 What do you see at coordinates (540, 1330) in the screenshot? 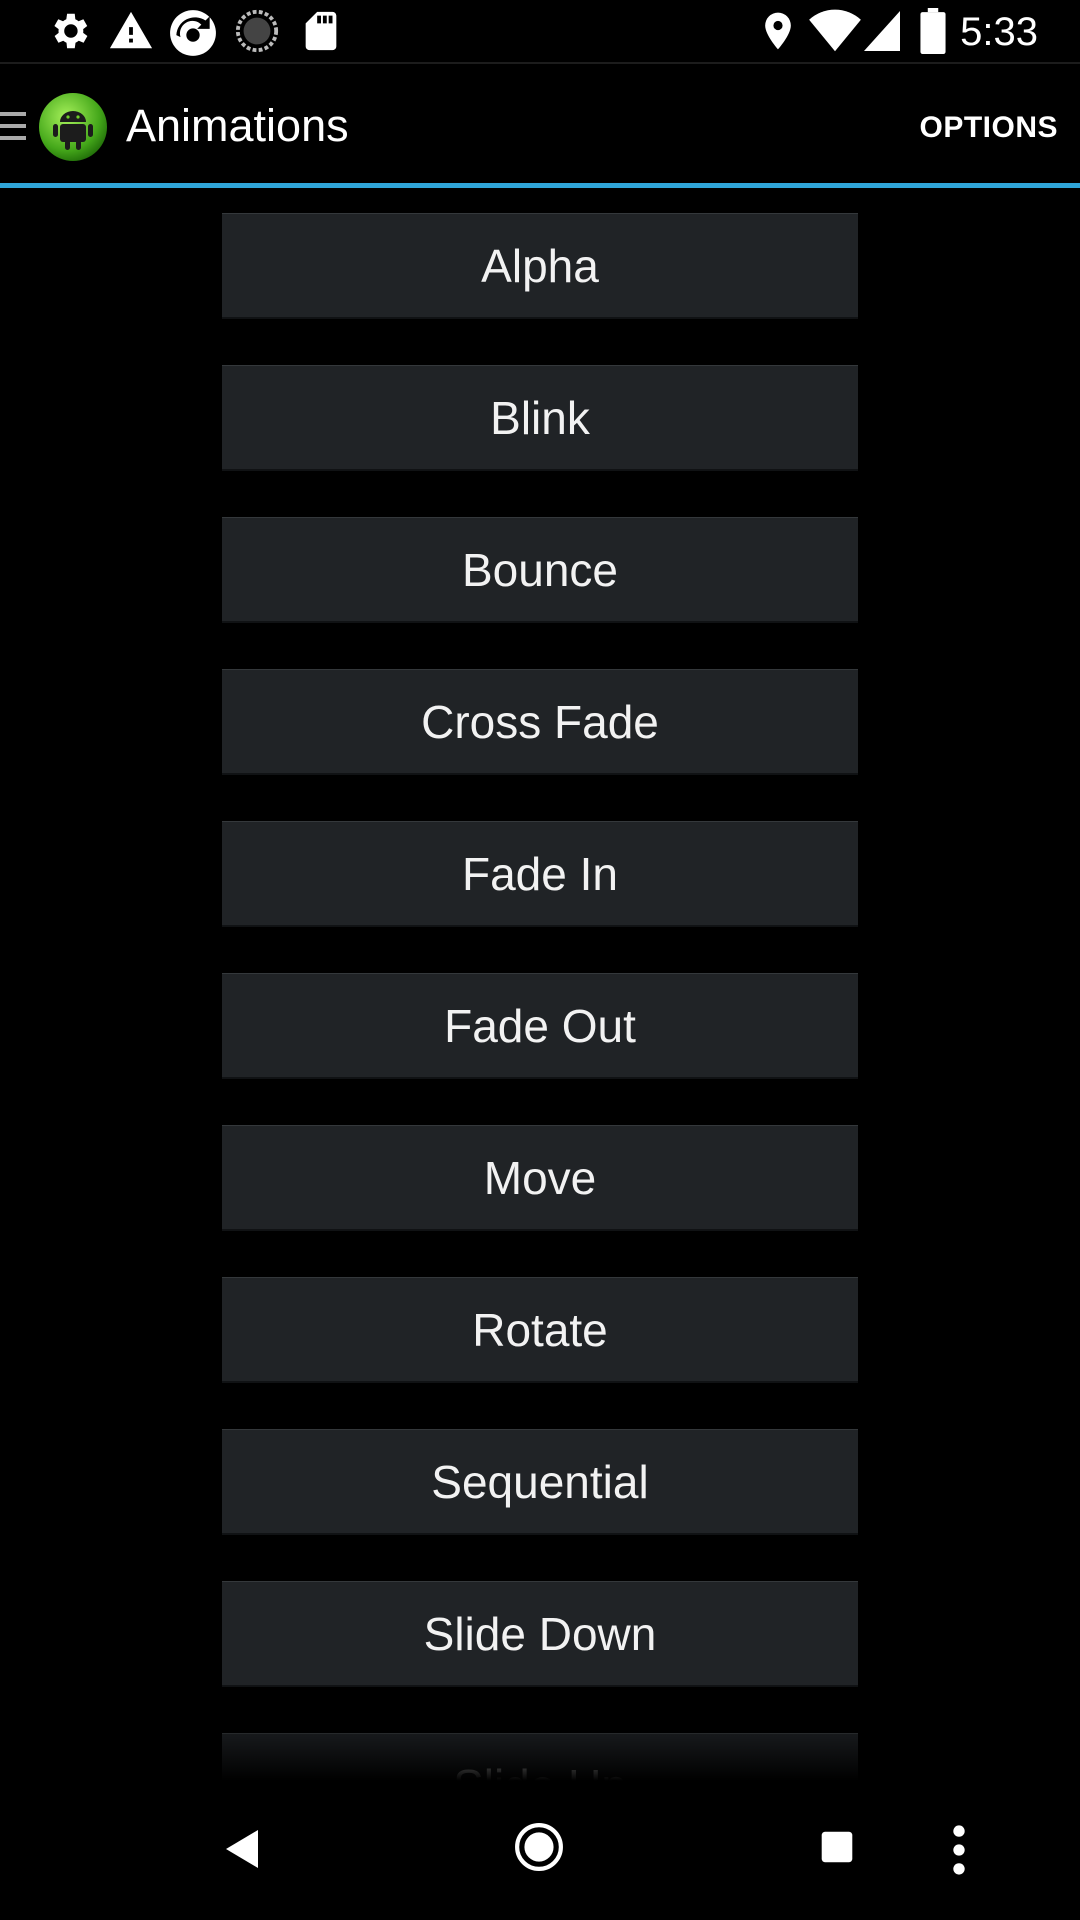
I see `rotate-button: Rotate` at bounding box center [540, 1330].